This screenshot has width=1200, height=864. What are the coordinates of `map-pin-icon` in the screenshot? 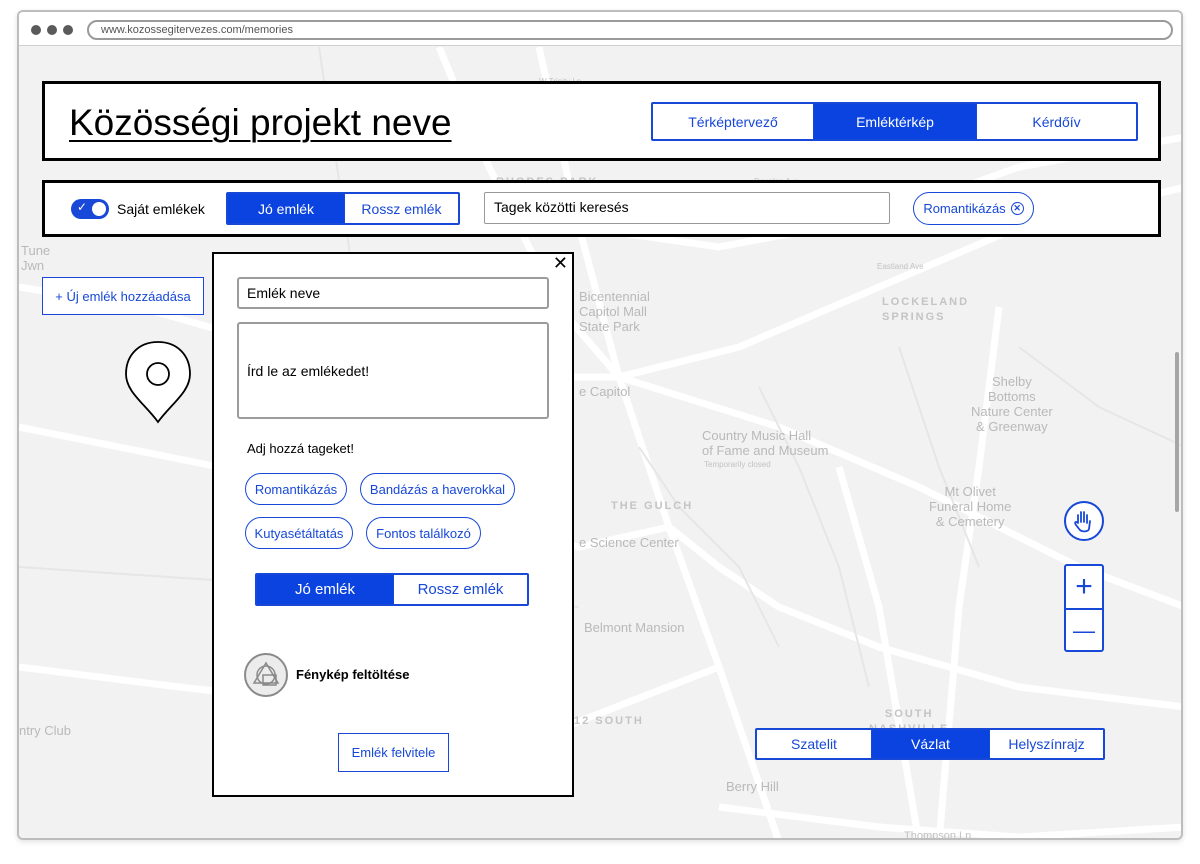 It's located at (158, 365).